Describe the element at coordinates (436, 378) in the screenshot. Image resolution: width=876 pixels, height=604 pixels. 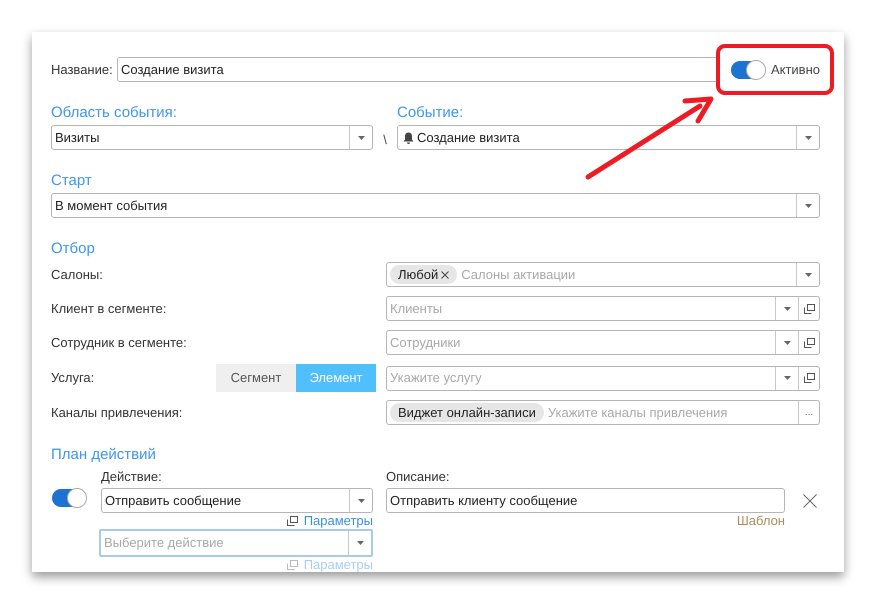
I see `field-placeholder: Укажите услугу` at that location.